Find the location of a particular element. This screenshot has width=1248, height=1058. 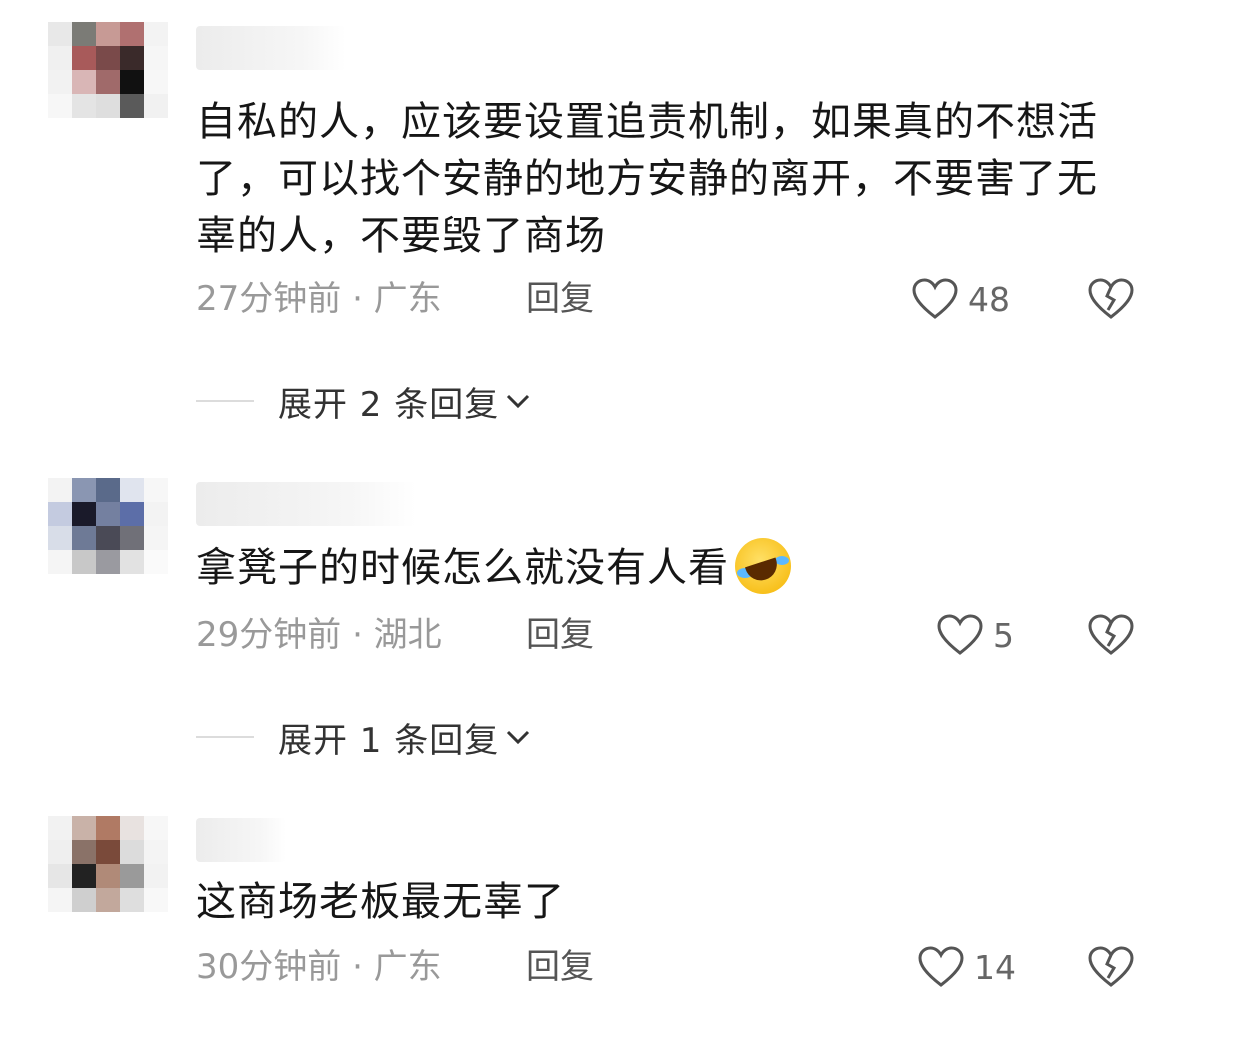

expand-replies-label: 展开 2 条回复 is located at coordinates (389, 404).